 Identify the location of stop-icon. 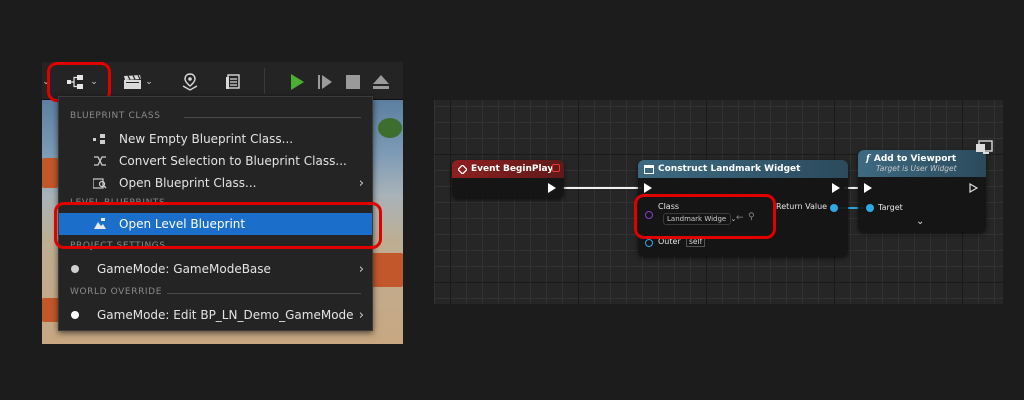
(353, 82).